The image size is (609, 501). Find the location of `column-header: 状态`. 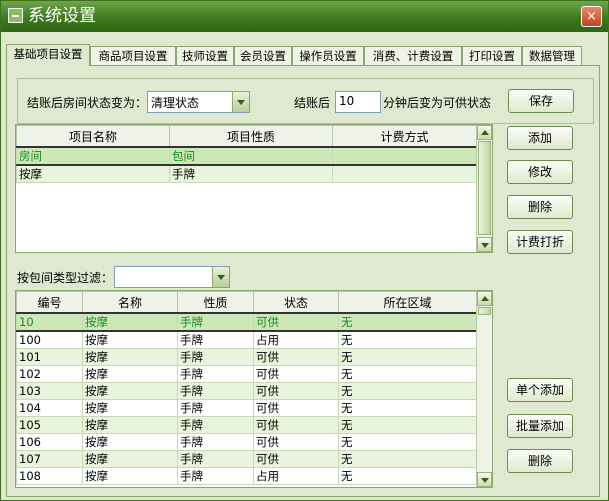

column-header: 状态 is located at coordinates (296, 302).